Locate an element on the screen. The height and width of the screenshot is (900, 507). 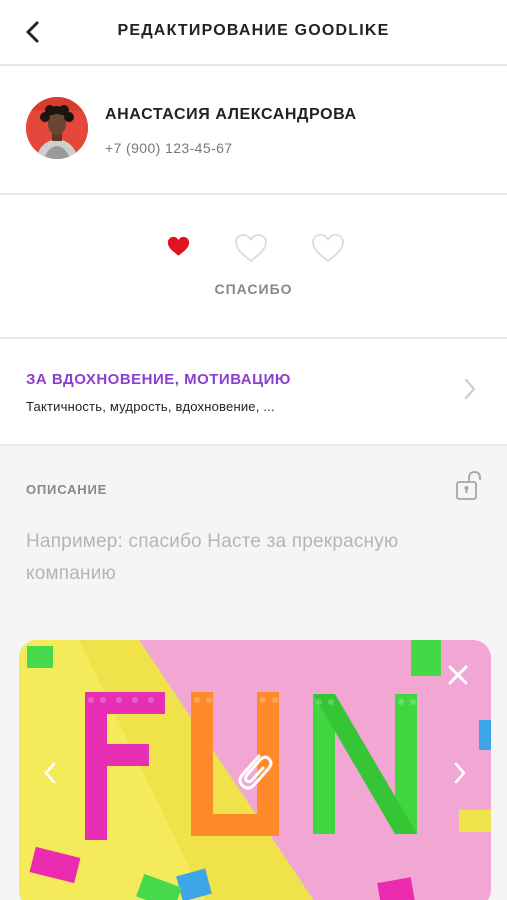
rating-label: СПАСИБО is located at coordinates (253, 289).